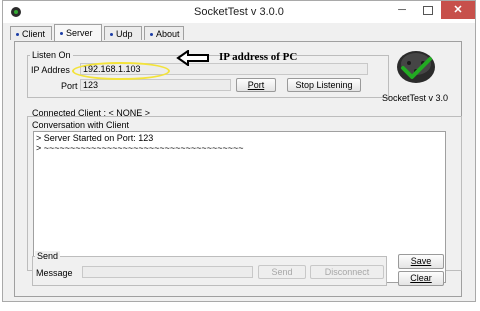 Image resolution: width=480 pixels, height=311 pixels. What do you see at coordinates (48, 256) in the screenshot?
I see `send-legend: Send` at bounding box center [48, 256].